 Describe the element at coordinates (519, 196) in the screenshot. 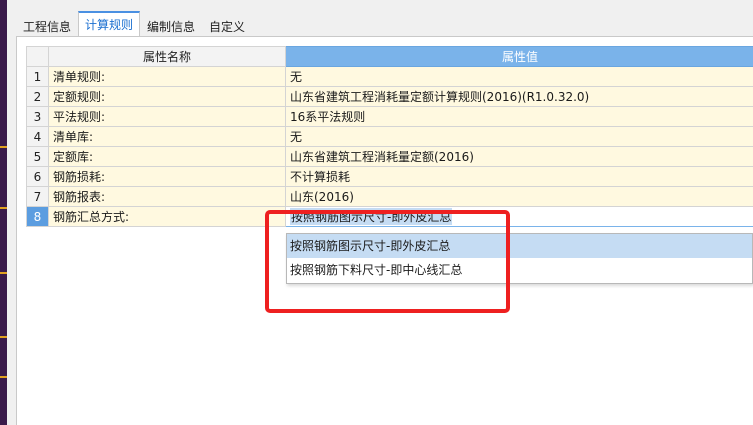

I see `property-value-cell: 山东(2016)` at that location.